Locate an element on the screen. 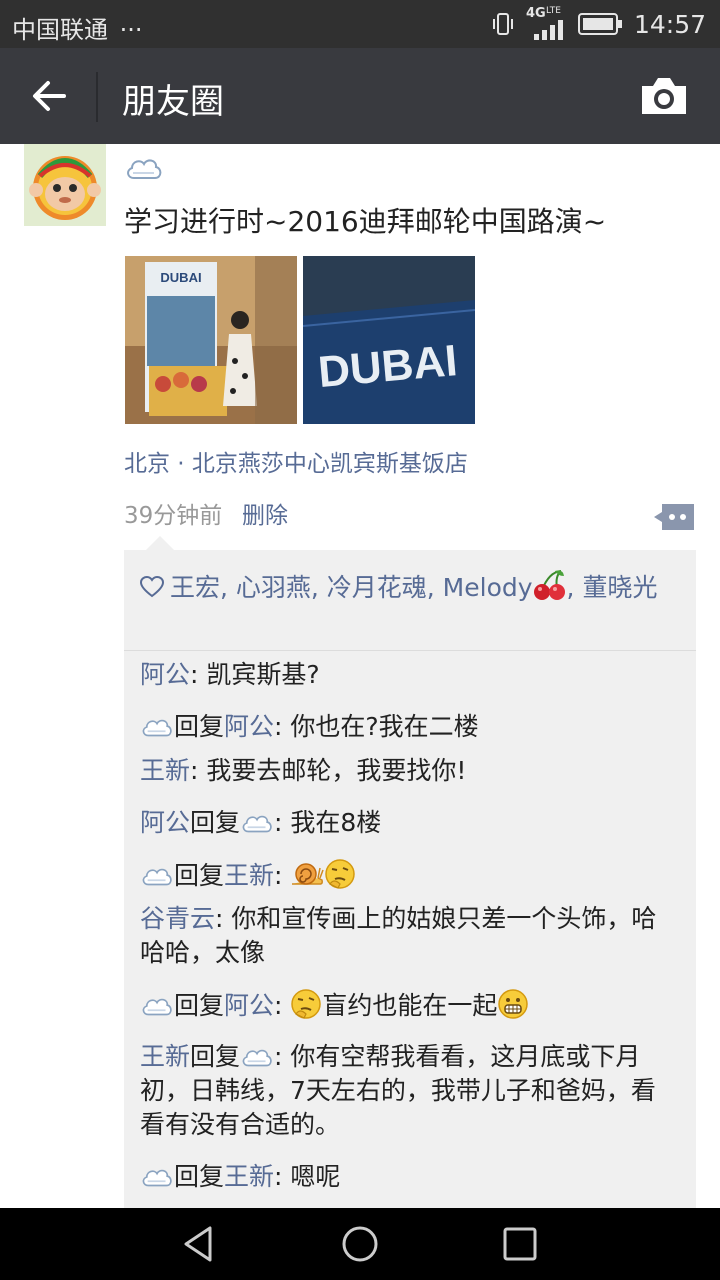 Image resolution: width=720 pixels, height=1280 pixels. clock: 14:57 is located at coordinates (669, 24).